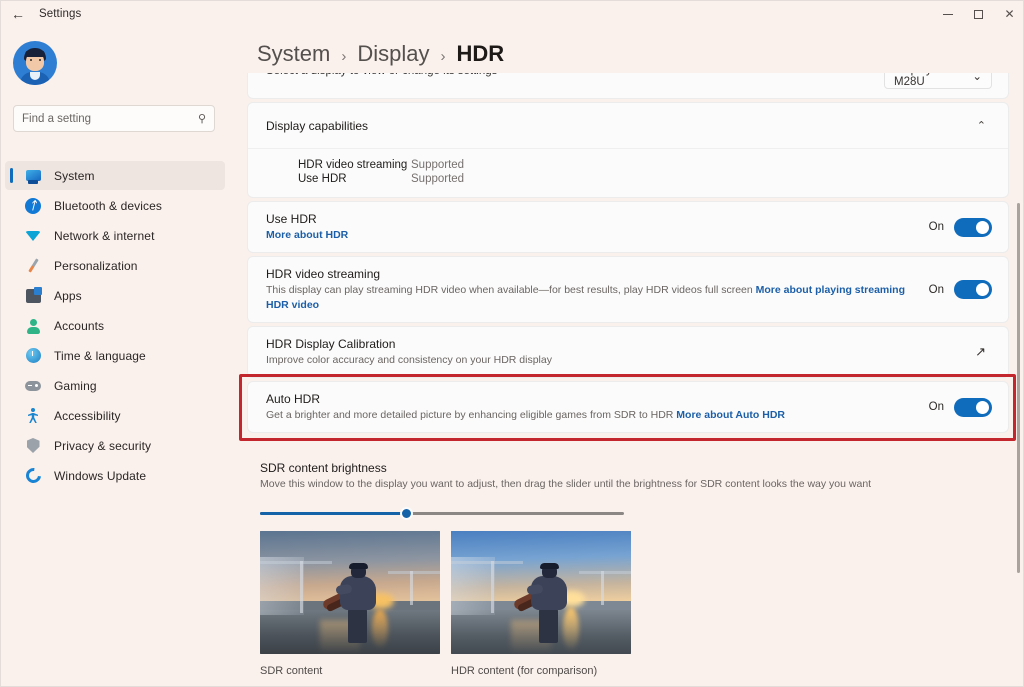 The image size is (1024, 687). I want to click on sidebar-item-personalization: Personalization, so click(115, 265).